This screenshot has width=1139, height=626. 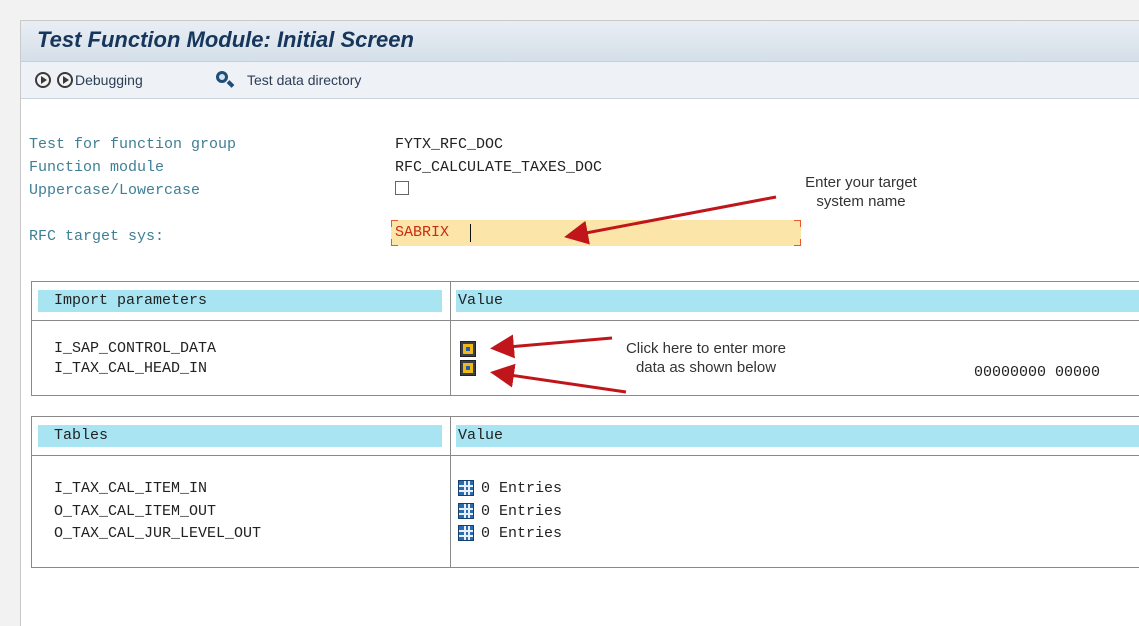 I want to click on tables-row-name: O_TAX_CAL_ITEM_OUT, so click(x=135, y=511).